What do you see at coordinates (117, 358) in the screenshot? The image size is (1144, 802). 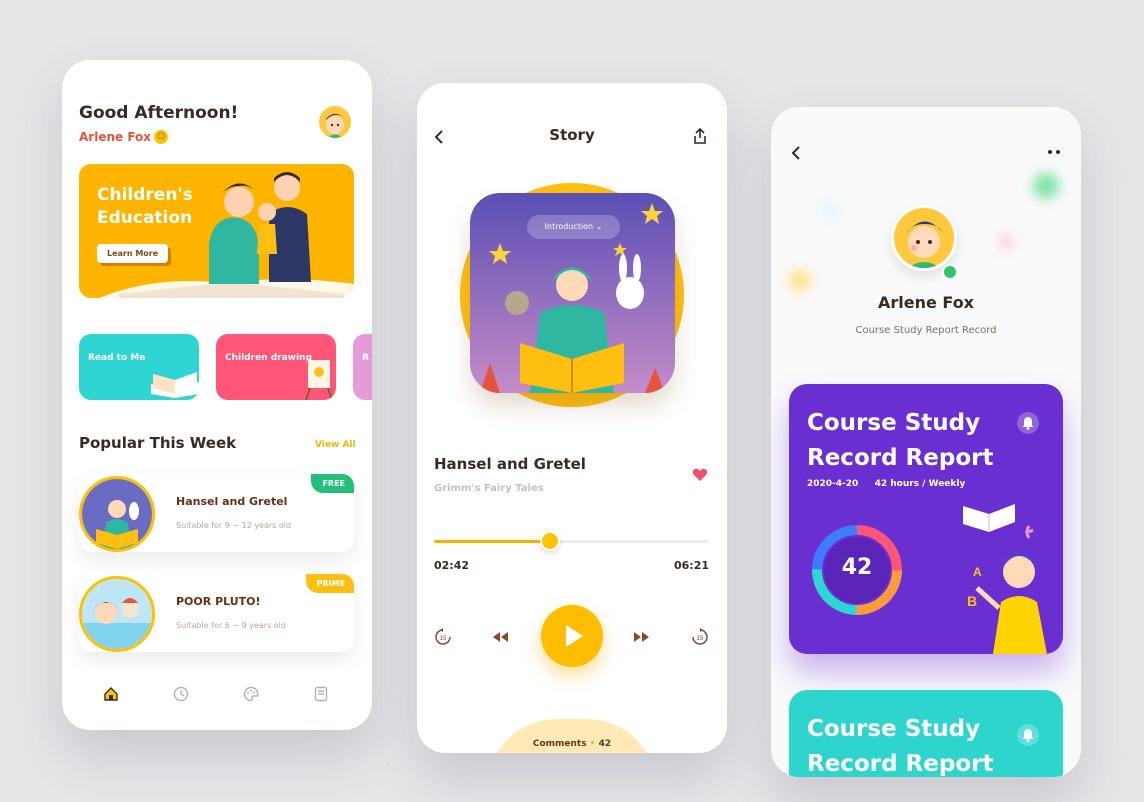 I see `category-label: Read to Me` at bounding box center [117, 358].